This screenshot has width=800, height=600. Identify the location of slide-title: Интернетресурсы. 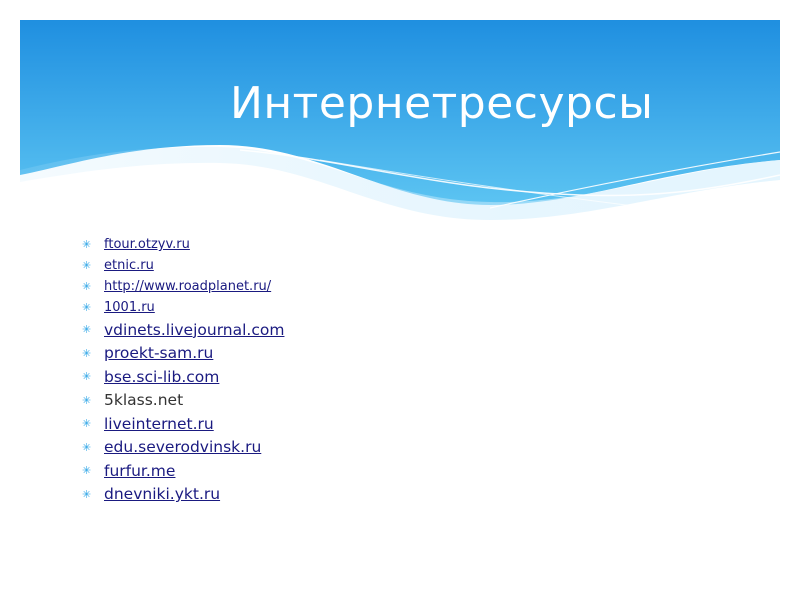
(442, 103).